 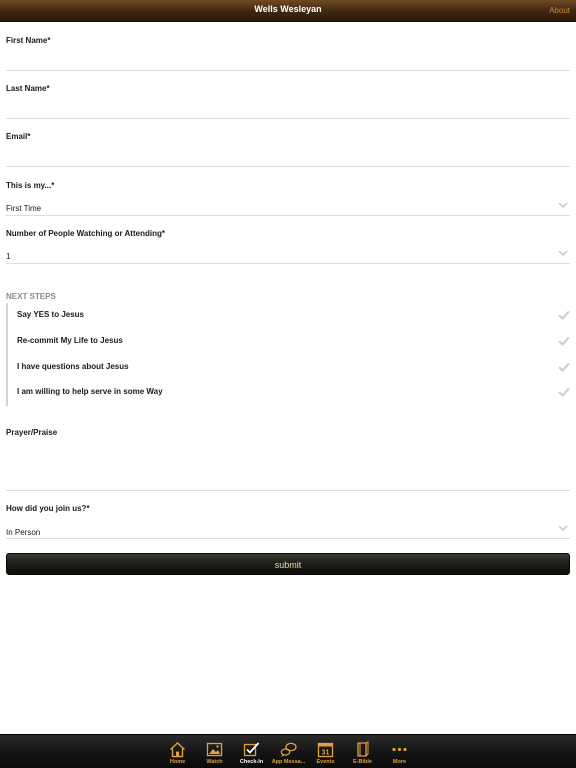 What do you see at coordinates (293, 367) in the screenshot?
I see `next-step-item: I have questions about Jesus` at bounding box center [293, 367].